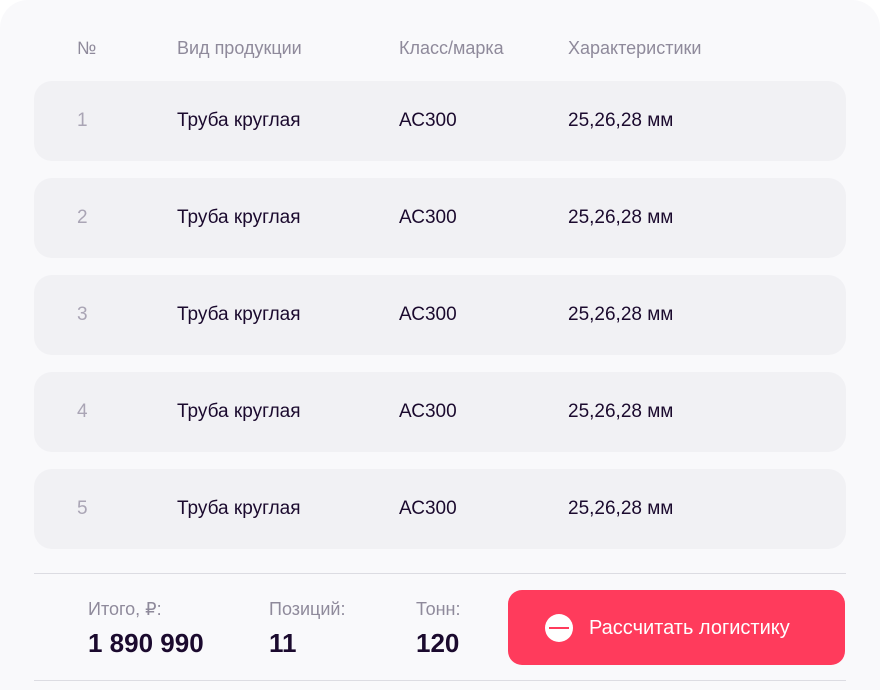  I want to click on total-label: Итого, ₽:, so click(125, 609).